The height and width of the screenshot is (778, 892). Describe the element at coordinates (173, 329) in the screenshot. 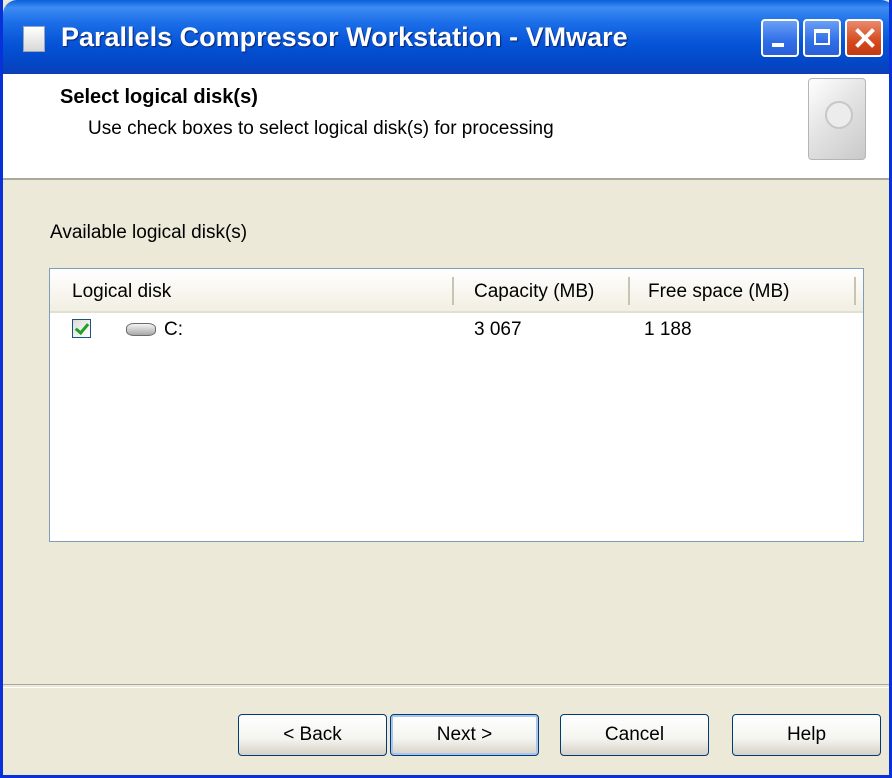

I see `disk-name: C:` at that location.